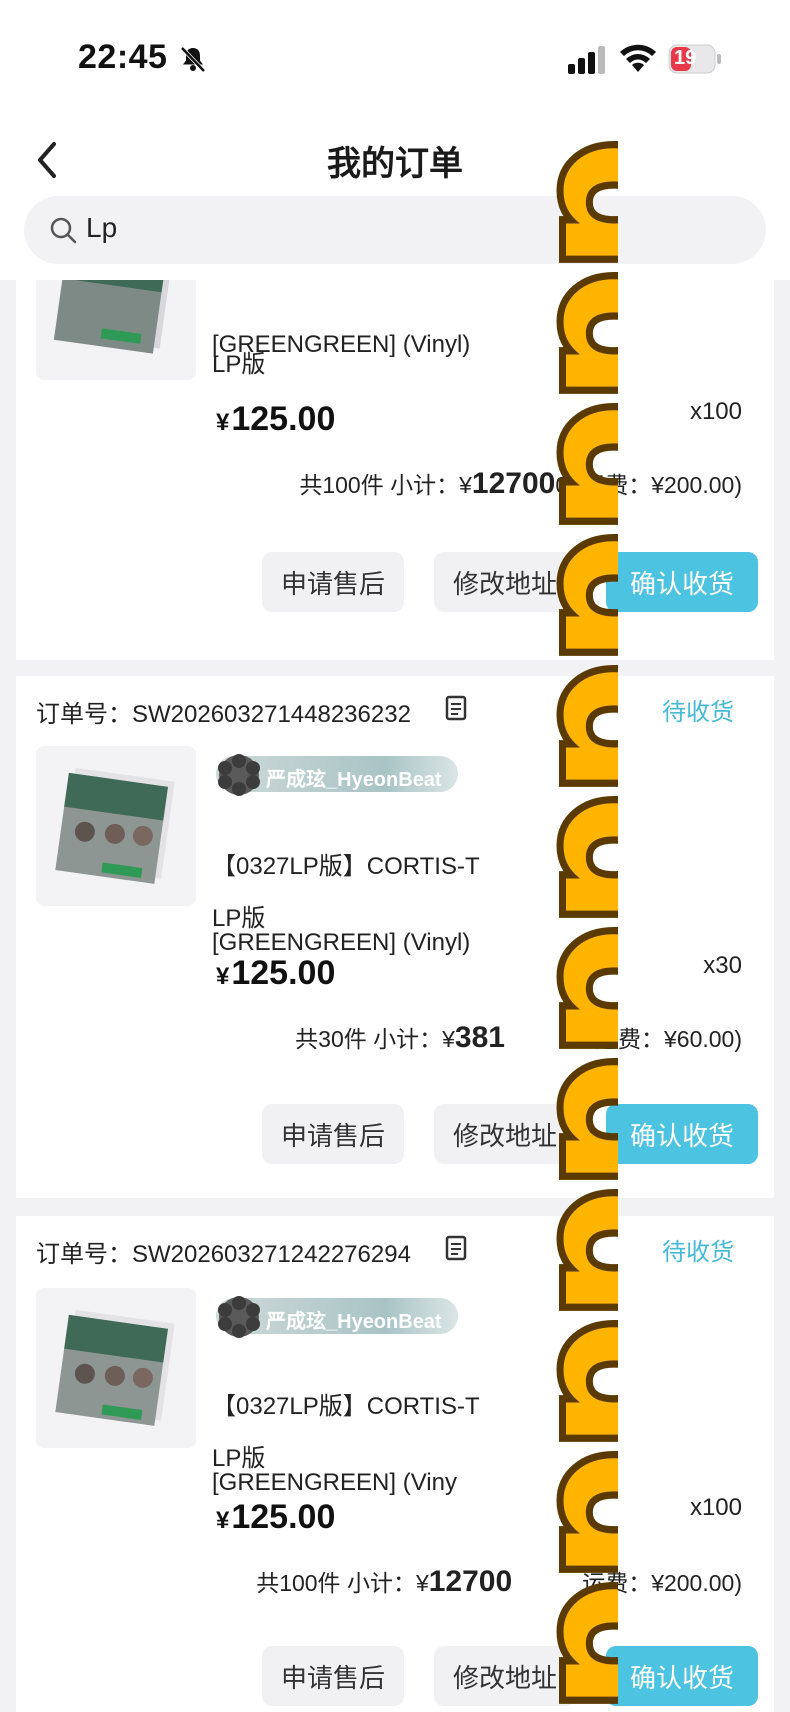 This screenshot has height=1712, width=790. I want to click on shipping-fee: 运费：¥60.00), so click(668, 1039).